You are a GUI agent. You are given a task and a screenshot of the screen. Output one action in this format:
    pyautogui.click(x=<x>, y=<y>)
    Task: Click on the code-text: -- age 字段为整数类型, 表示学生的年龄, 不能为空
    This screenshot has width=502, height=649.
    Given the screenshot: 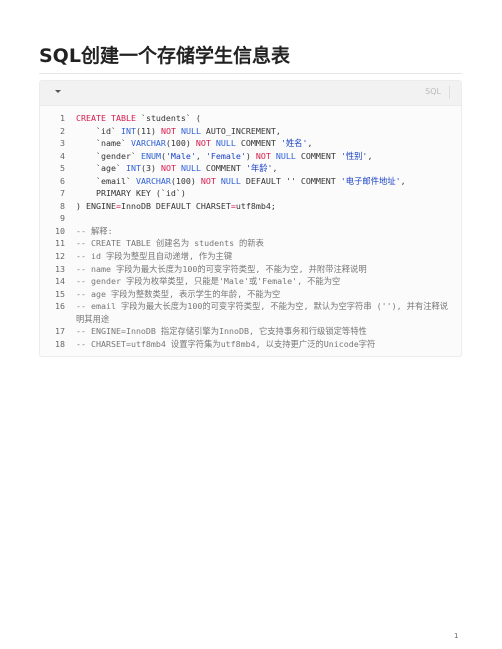 What is the action you would take?
    pyautogui.click(x=268, y=294)
    